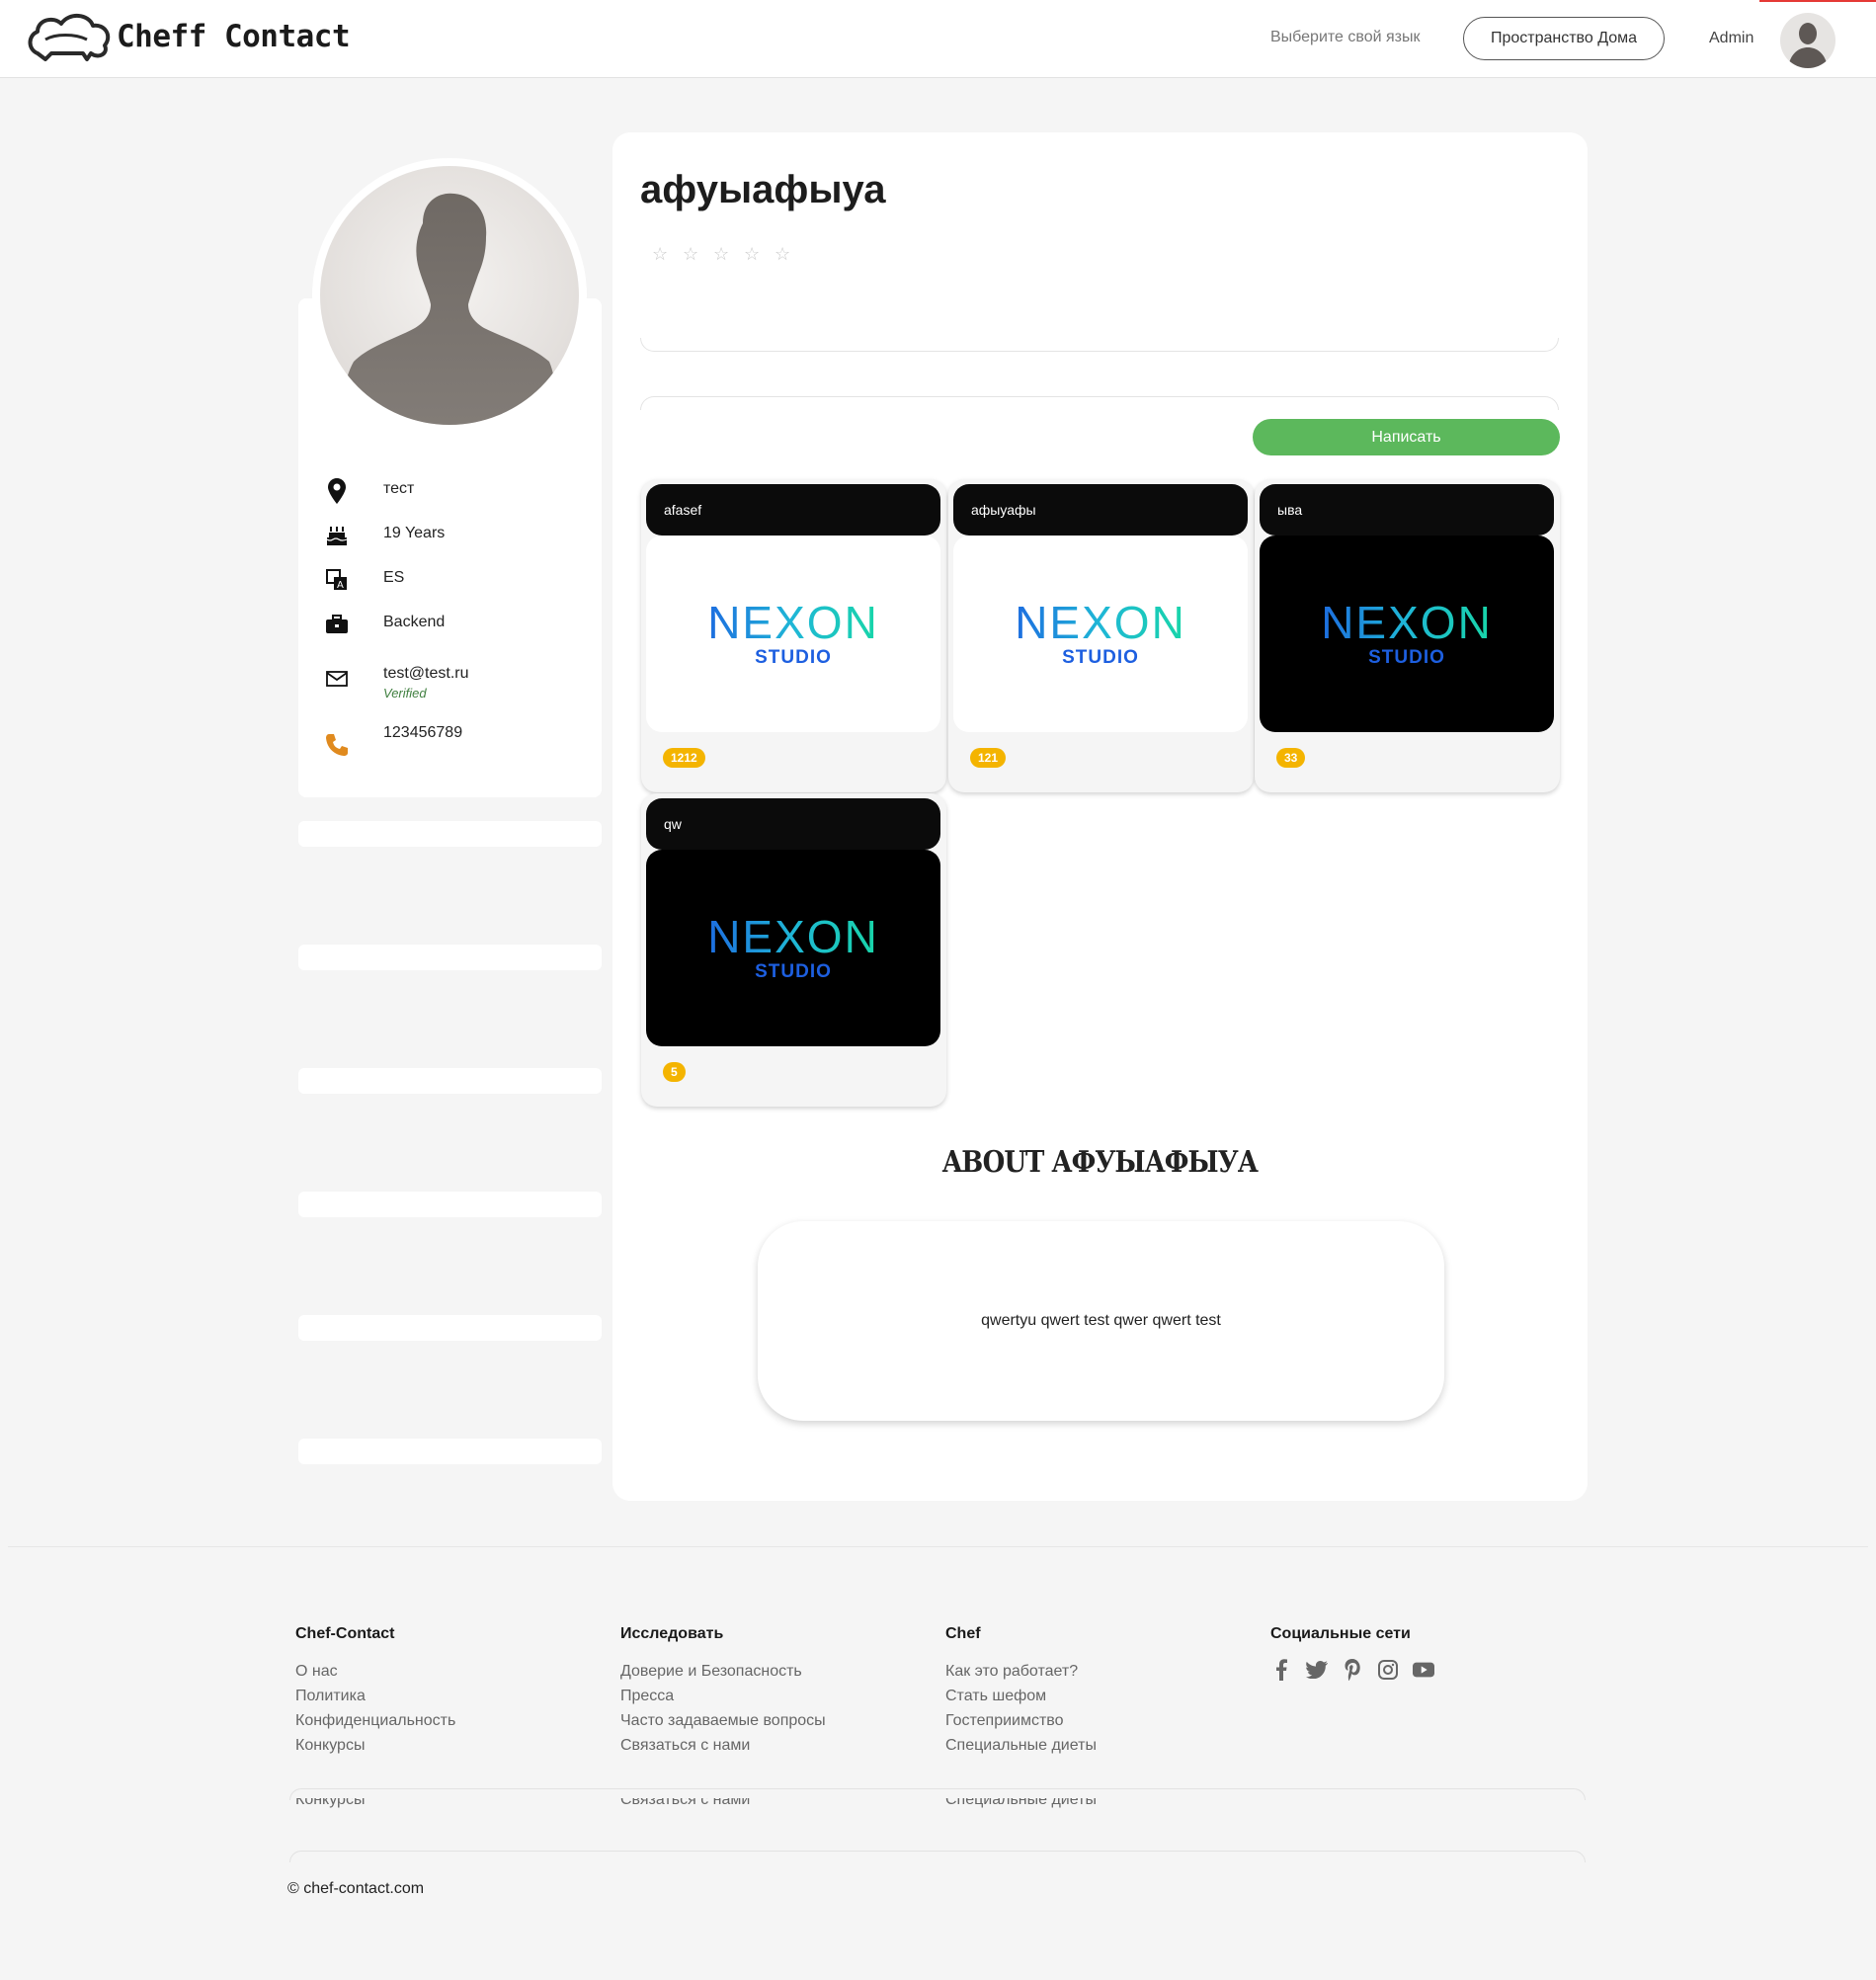  I want to click on brand-name: Cheff Contact, so click(234, 36).